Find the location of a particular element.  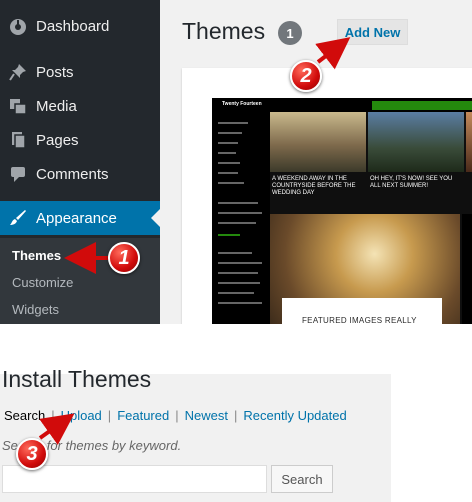

callout-2-arrow is located at coordinates (333, 53).